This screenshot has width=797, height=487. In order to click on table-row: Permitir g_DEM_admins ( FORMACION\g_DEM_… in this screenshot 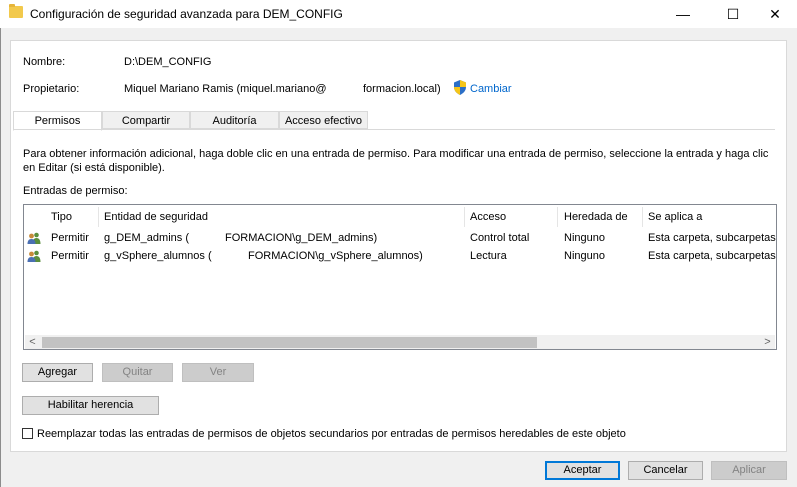, I will do `click(400, 238)`.